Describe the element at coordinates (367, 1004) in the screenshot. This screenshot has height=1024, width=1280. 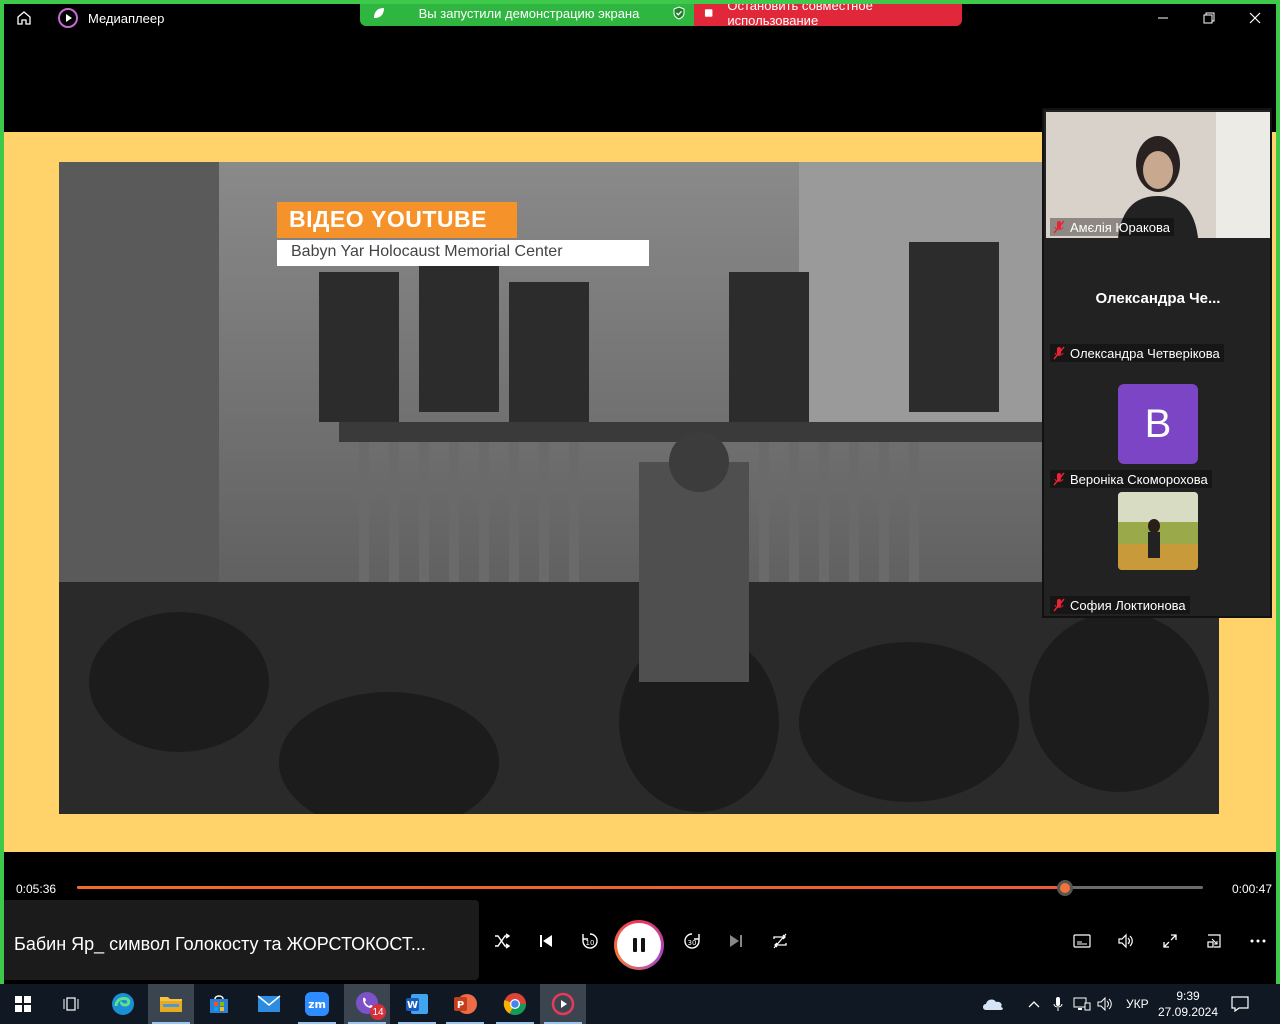
I see `taskbar-viber: 14` at that location.